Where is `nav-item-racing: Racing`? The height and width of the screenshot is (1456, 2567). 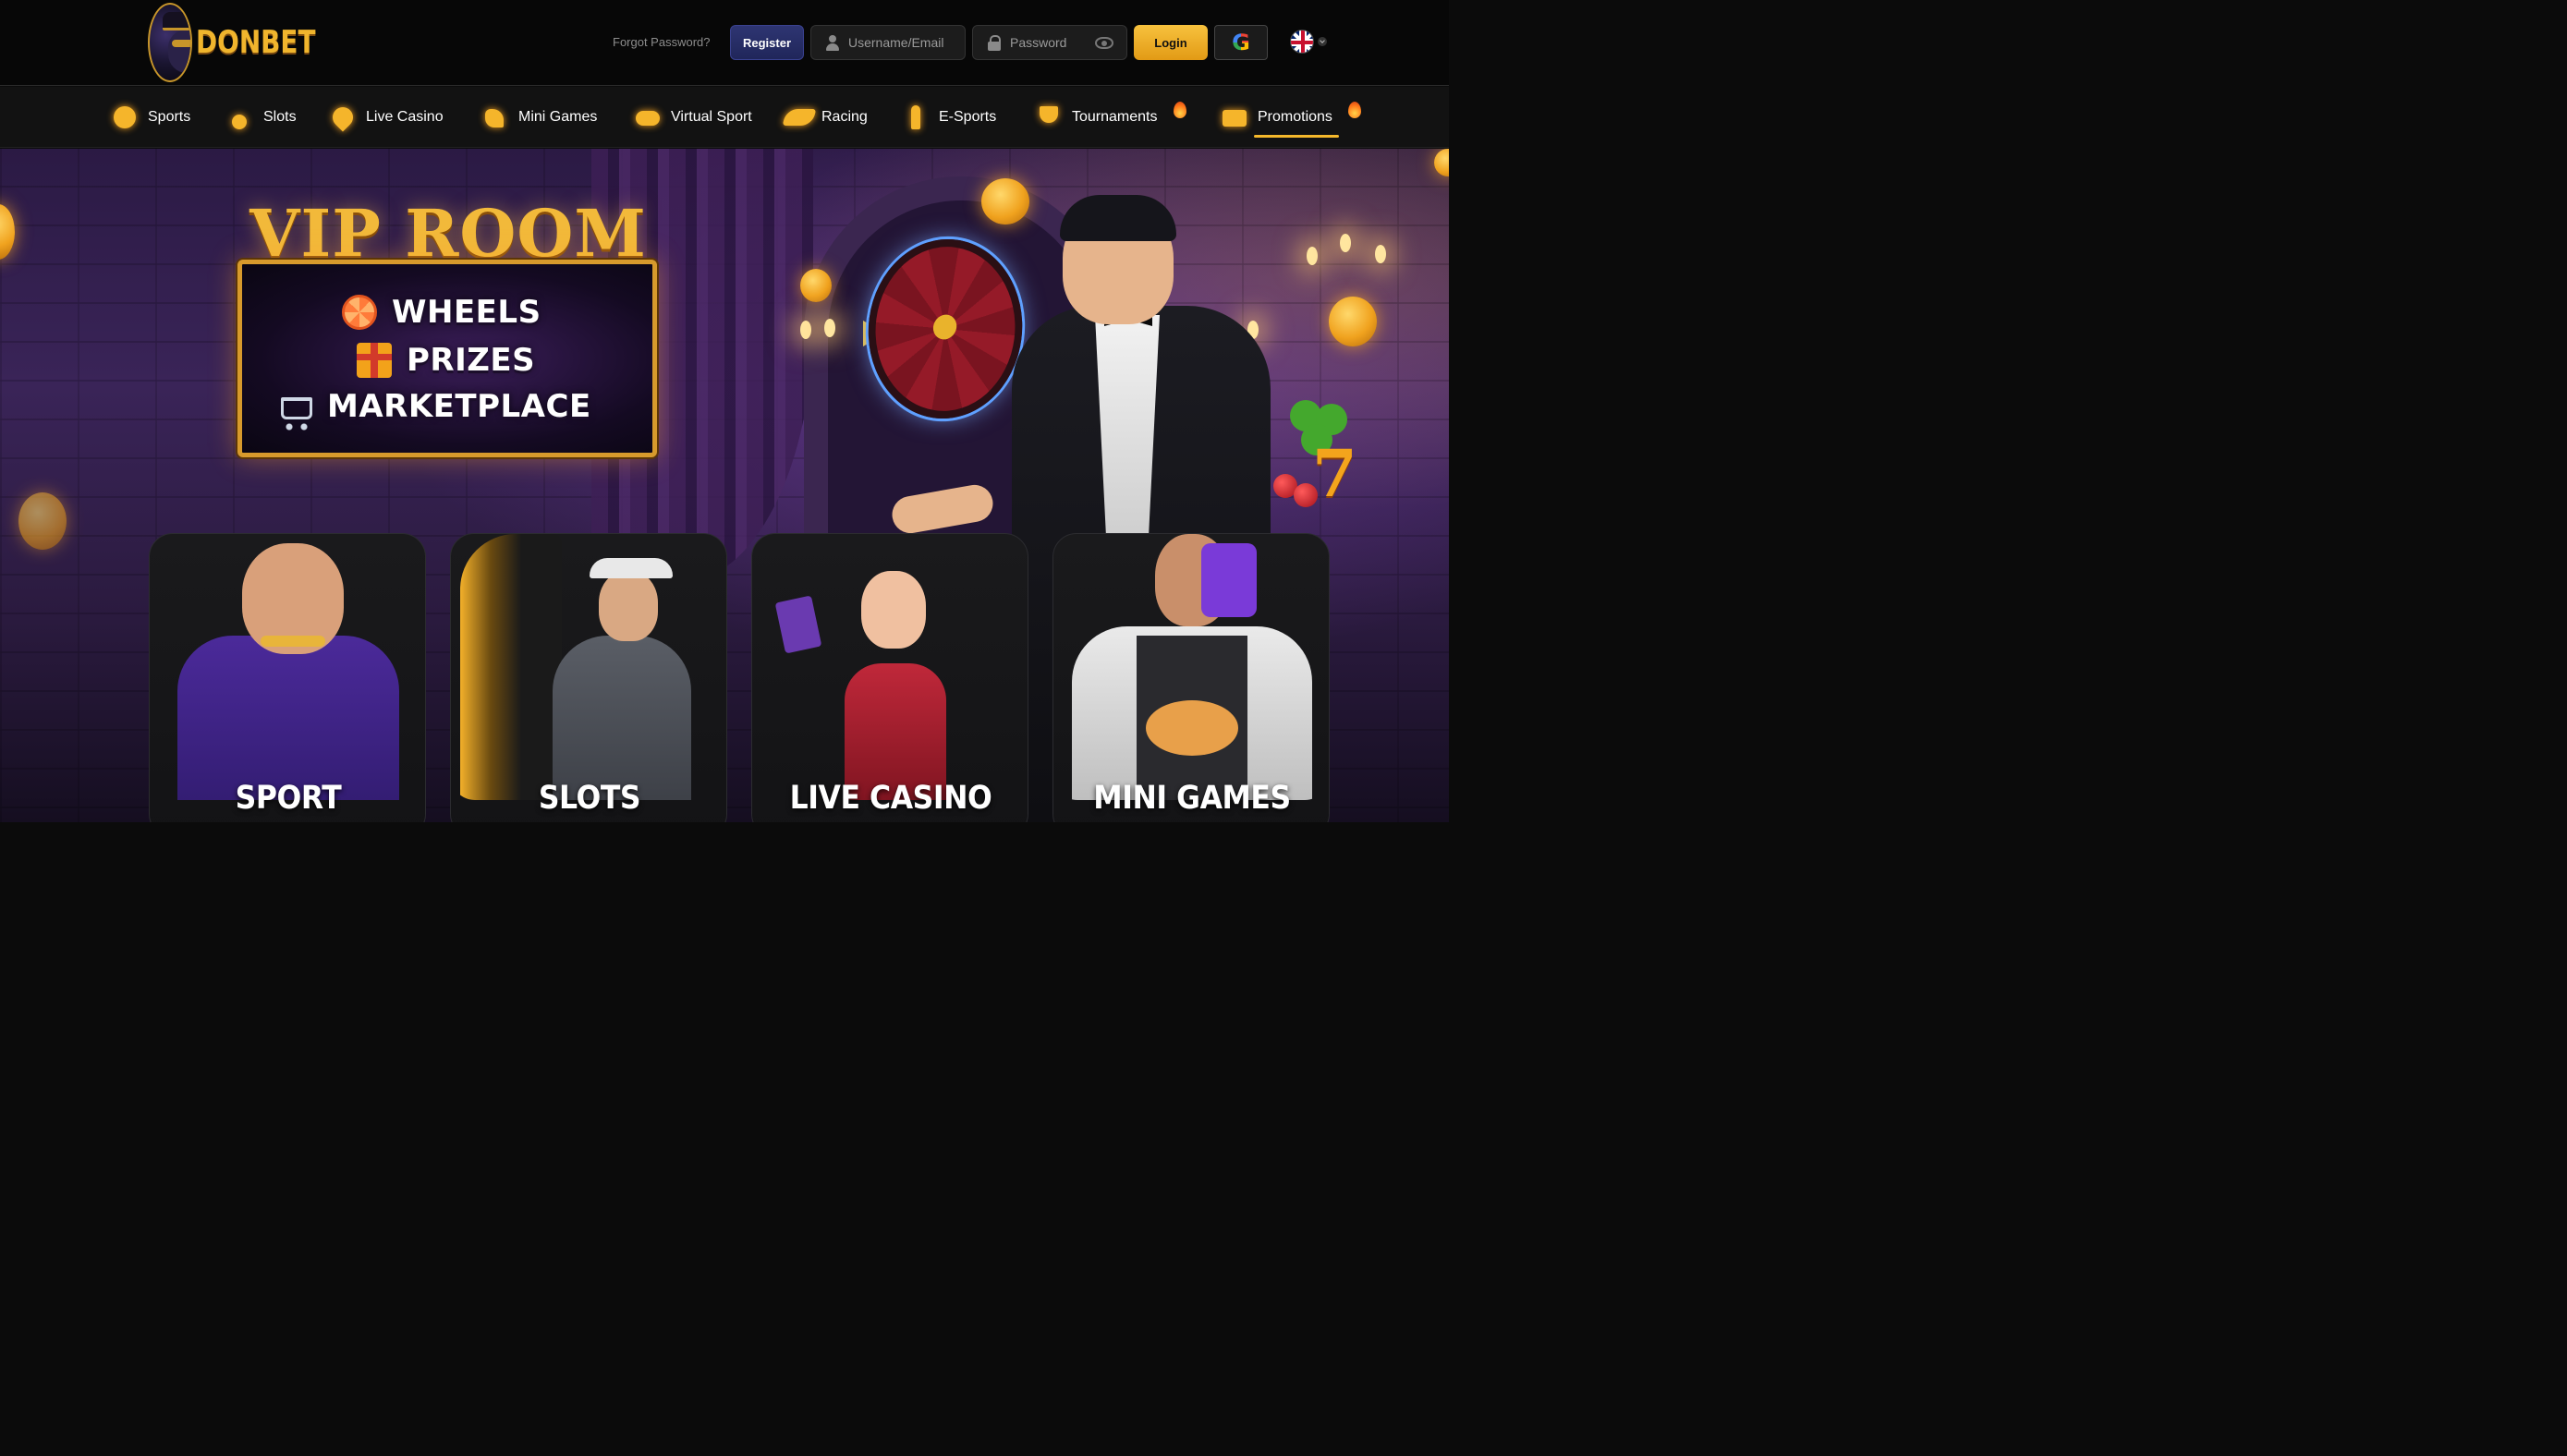 nav-item-racing: Racing is located at coordinates (825, 117).